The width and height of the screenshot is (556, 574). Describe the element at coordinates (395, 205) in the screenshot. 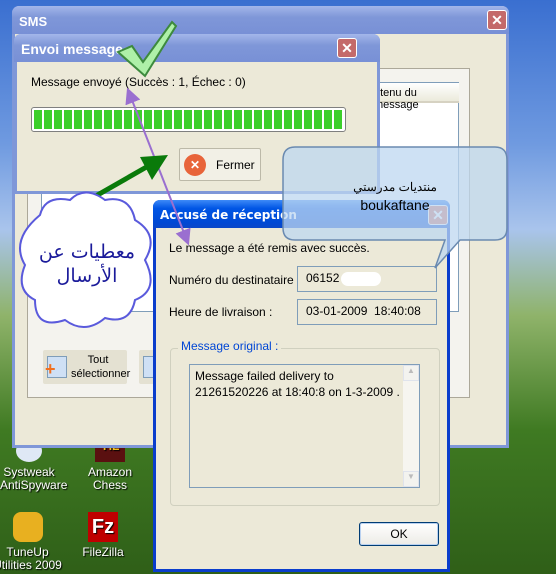

I see `bubble-text-latin: boukaftane` at that location.